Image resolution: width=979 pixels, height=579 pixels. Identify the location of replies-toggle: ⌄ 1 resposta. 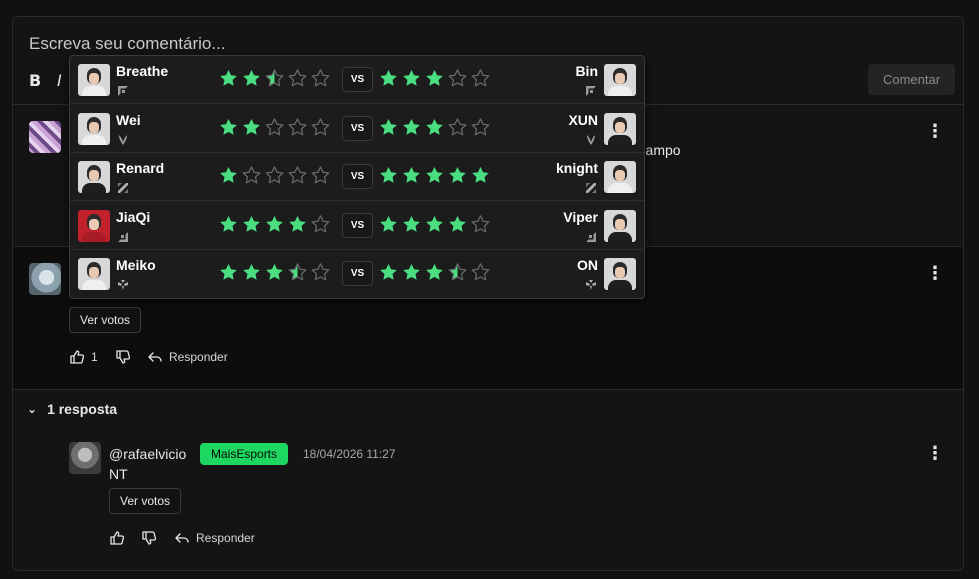
(72, 409).